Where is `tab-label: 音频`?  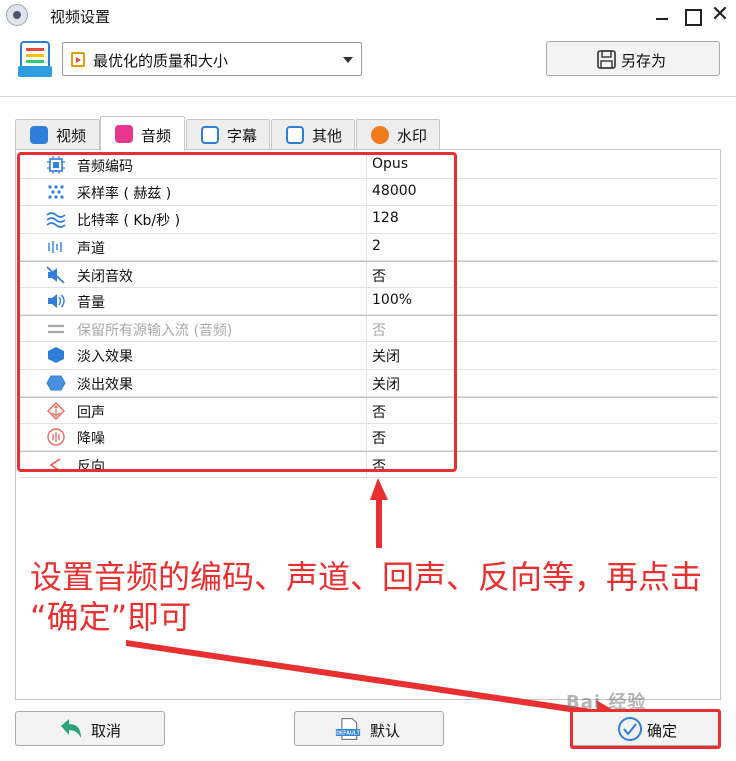
tab-label: 音频 is located at coordinates (156, 136).